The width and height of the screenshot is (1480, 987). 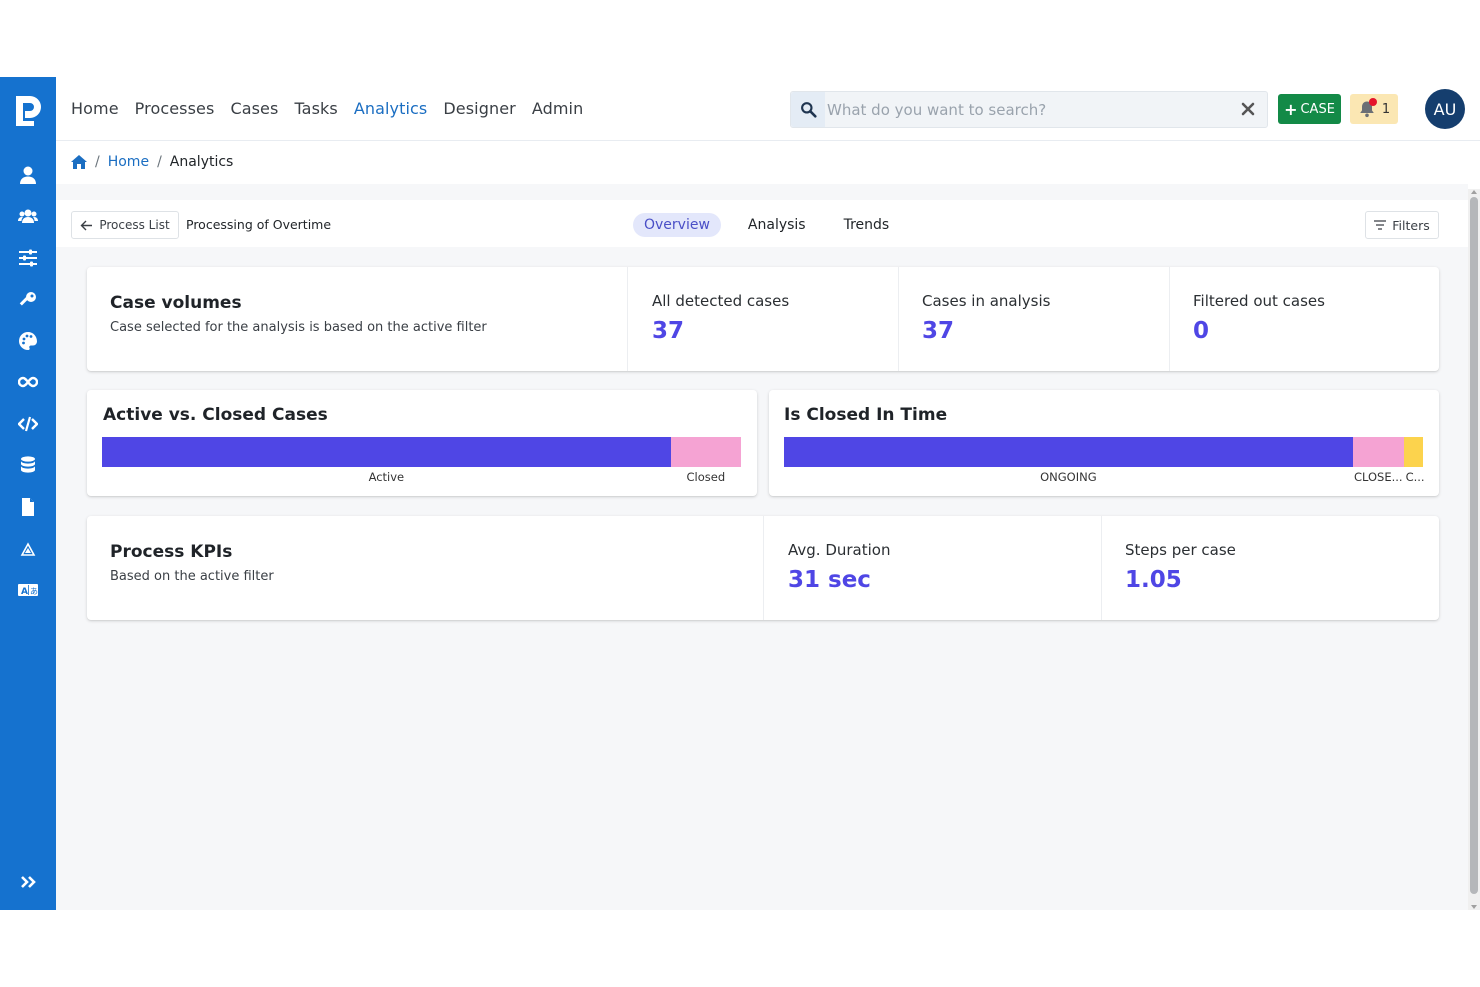 What do you see at coordinates (1304, 319) in the screenshot?
I see `metric-filtered-out: Filtered out cases 0` at bounding box center [1304, 319].